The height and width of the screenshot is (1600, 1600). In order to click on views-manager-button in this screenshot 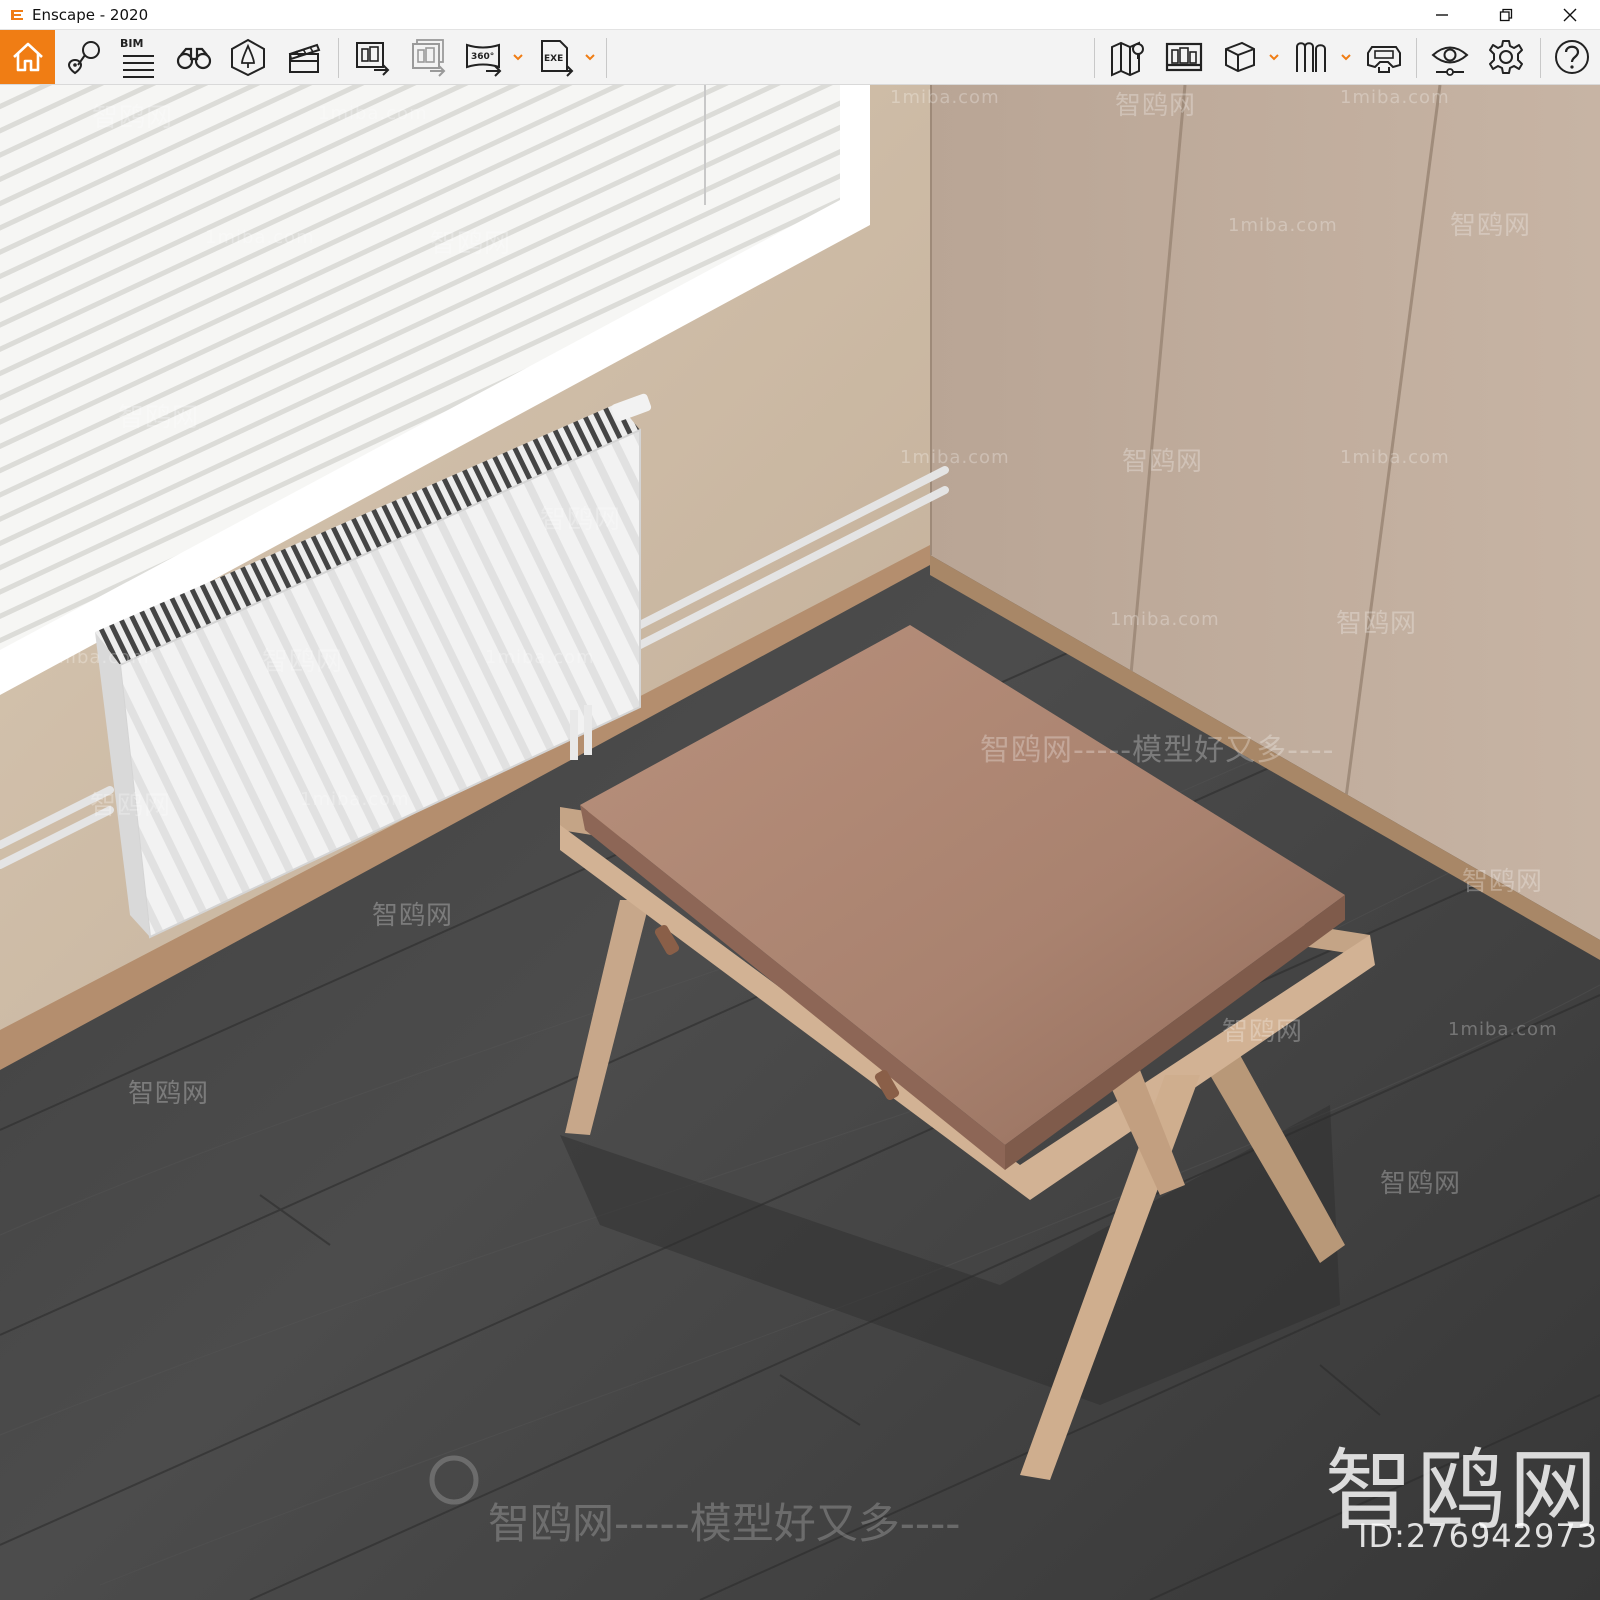, I will do `click(1184, 57)`.